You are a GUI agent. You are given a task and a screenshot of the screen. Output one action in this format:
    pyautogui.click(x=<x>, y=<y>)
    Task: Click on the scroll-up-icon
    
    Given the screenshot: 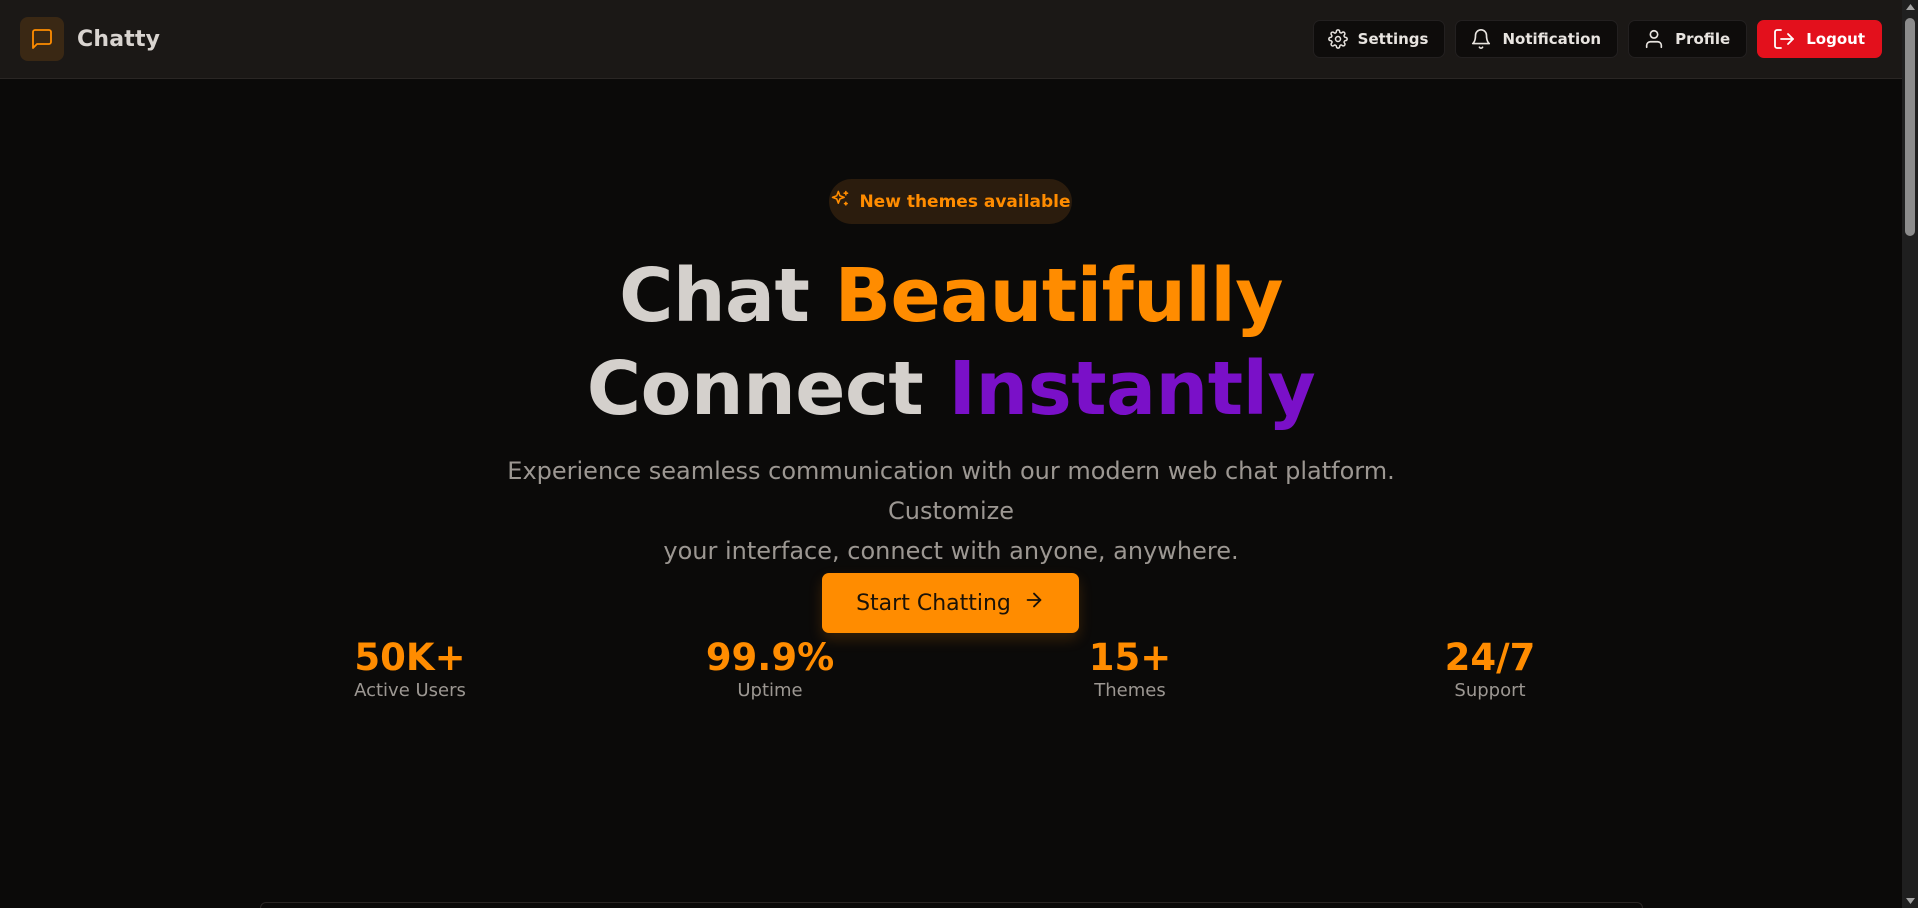 What is the action you would take?
    pyautogui.click(x=1910, y=7)
    